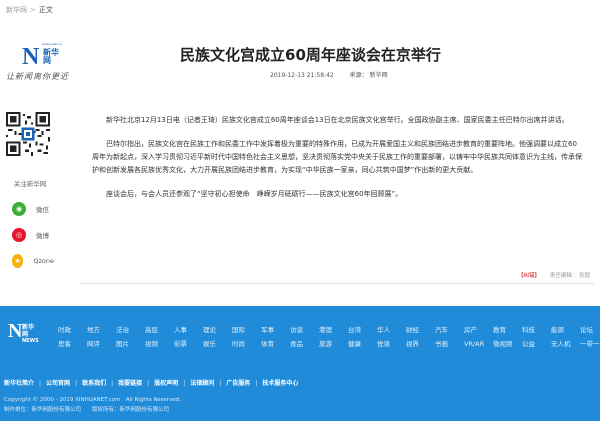 The height and width of the screenshot is (421, 600). Describe the element at coordinates (28, 331) in the screenshot. I see `footer-logo-cn: 新华网` at that location.